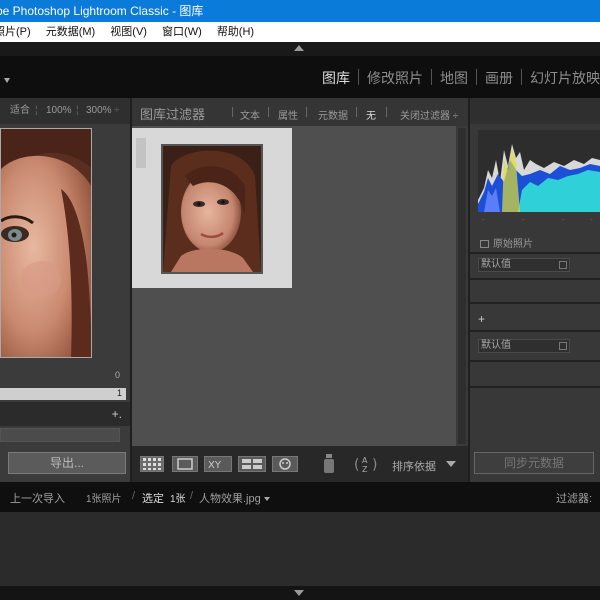 The image size is (600, 600). What do you see at coordinates (182, 32) in the screenshot?
I see `menu-window: 窗口(W)` at bounding box center [182, 32].